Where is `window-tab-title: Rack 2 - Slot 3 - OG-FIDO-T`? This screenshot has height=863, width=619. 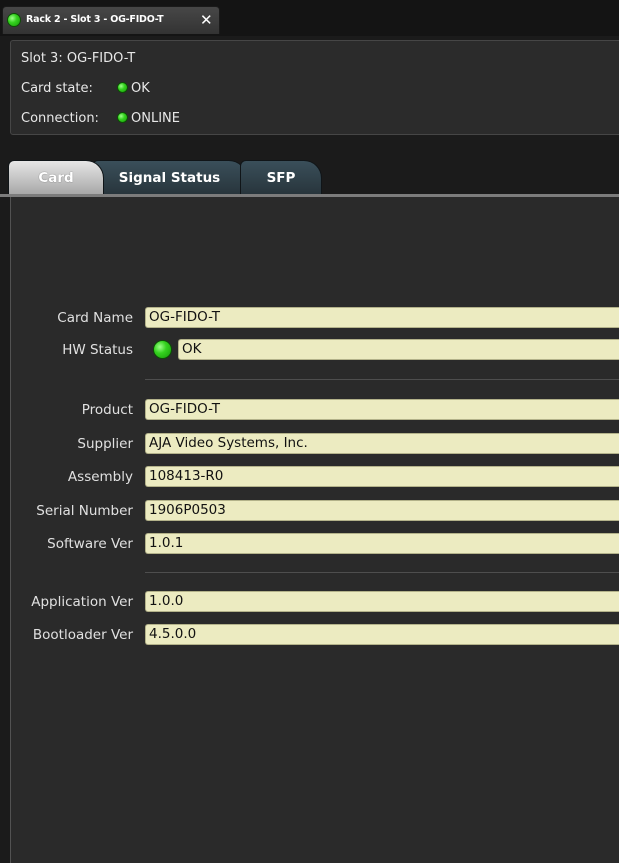 window-tab-title: Rack 2 - Slot 3 - OG-FIDO-T is located at coordinates (95, 19).